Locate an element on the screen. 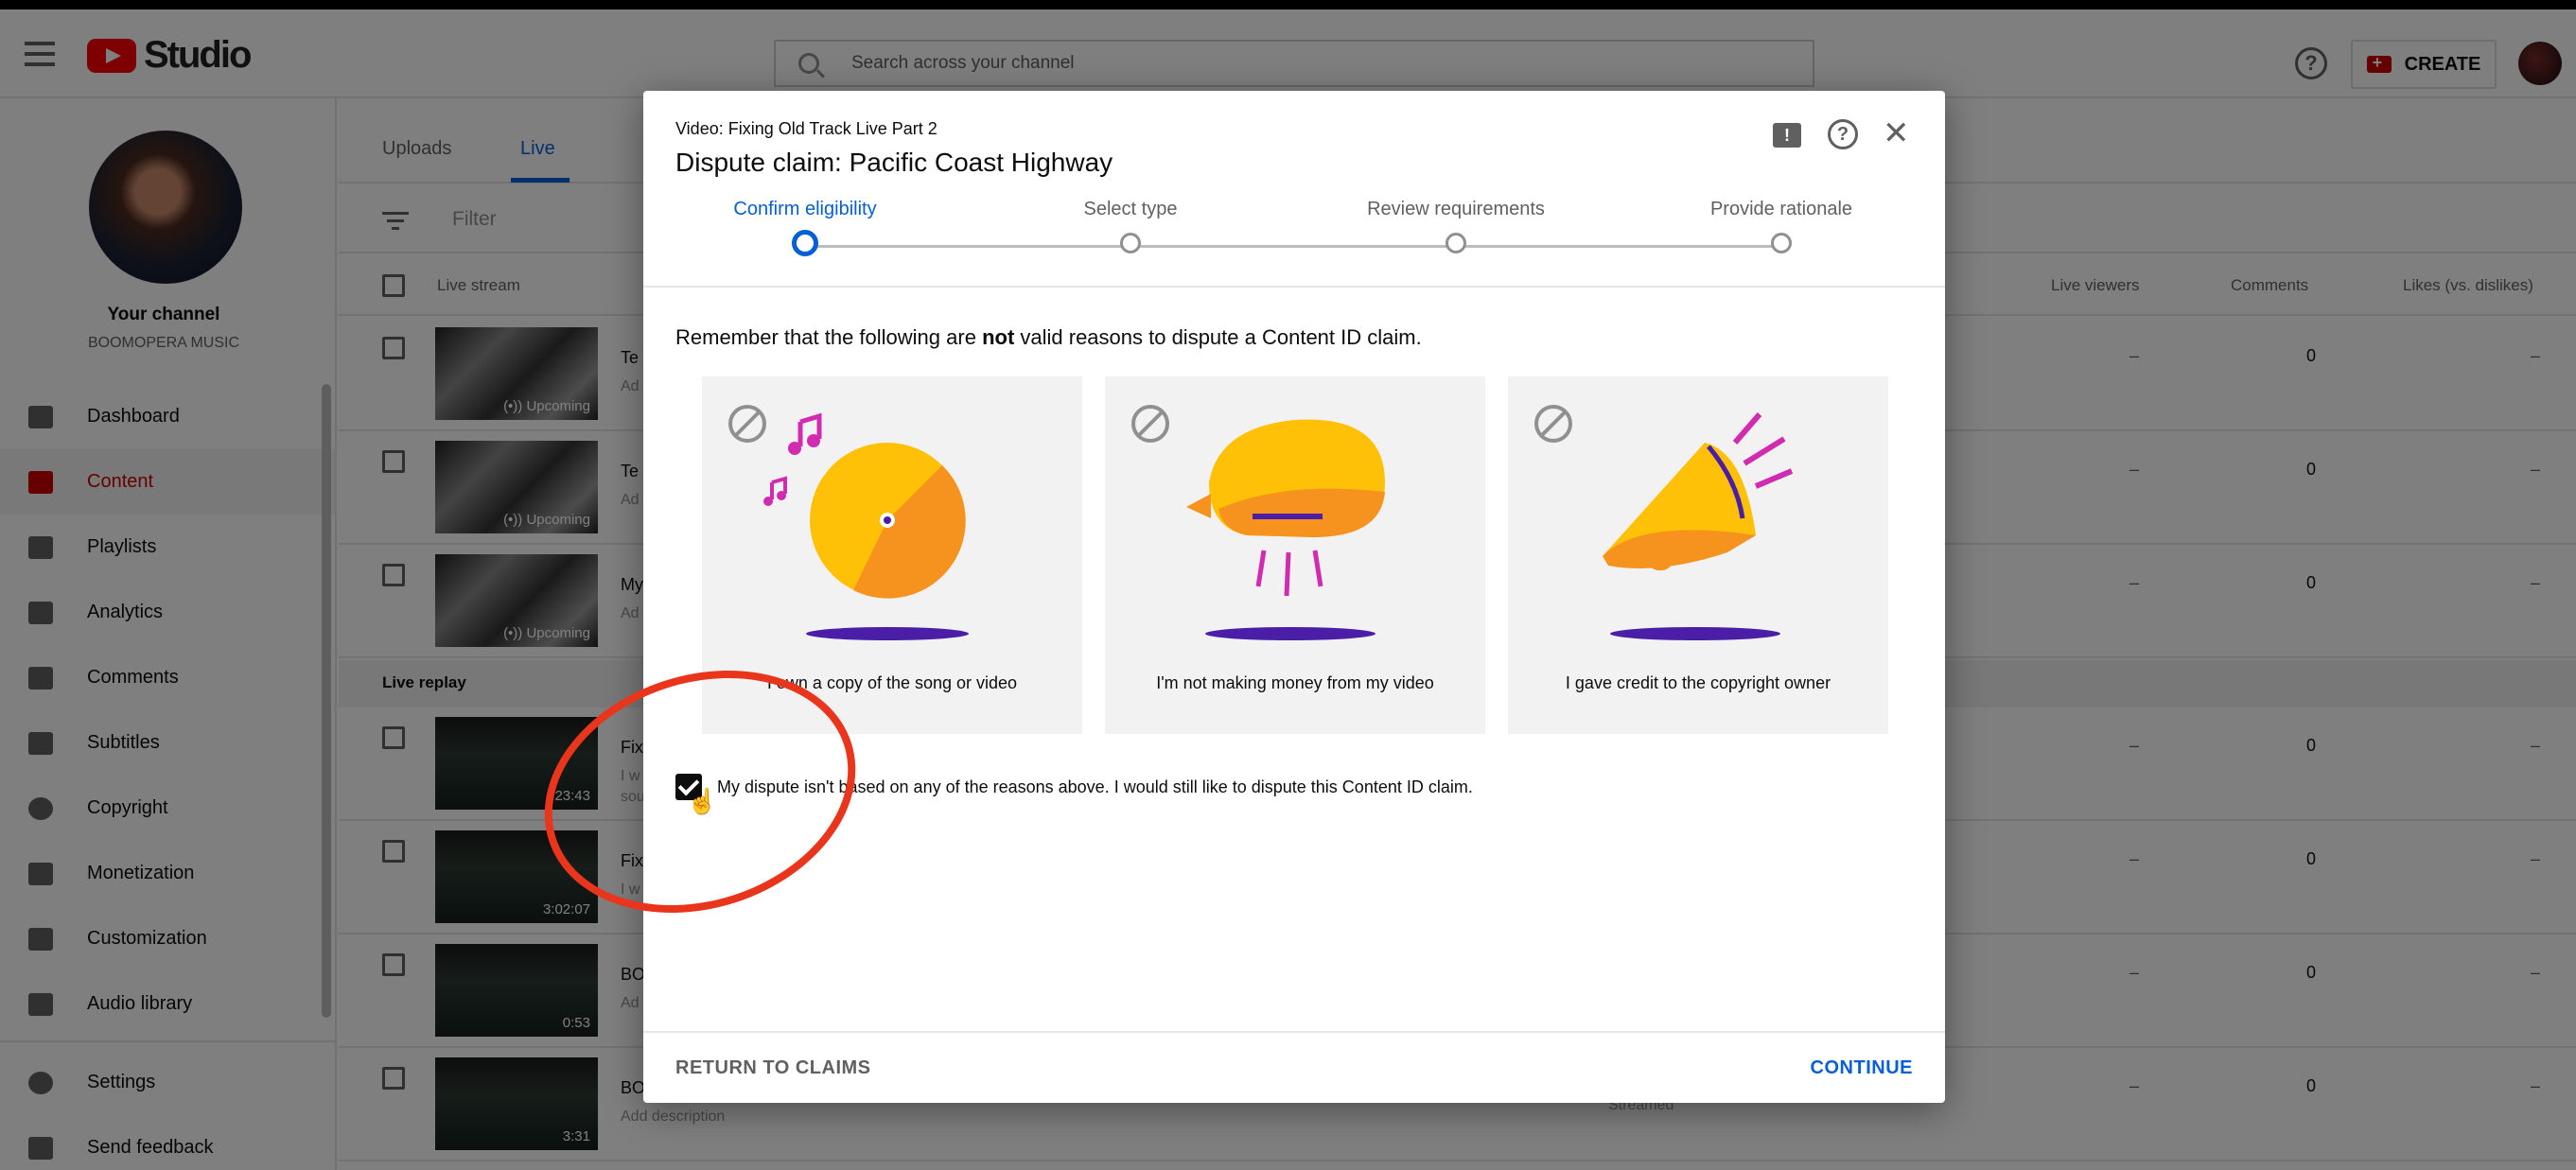  feedback-icon: ! is located at coordinates (1787, 135).